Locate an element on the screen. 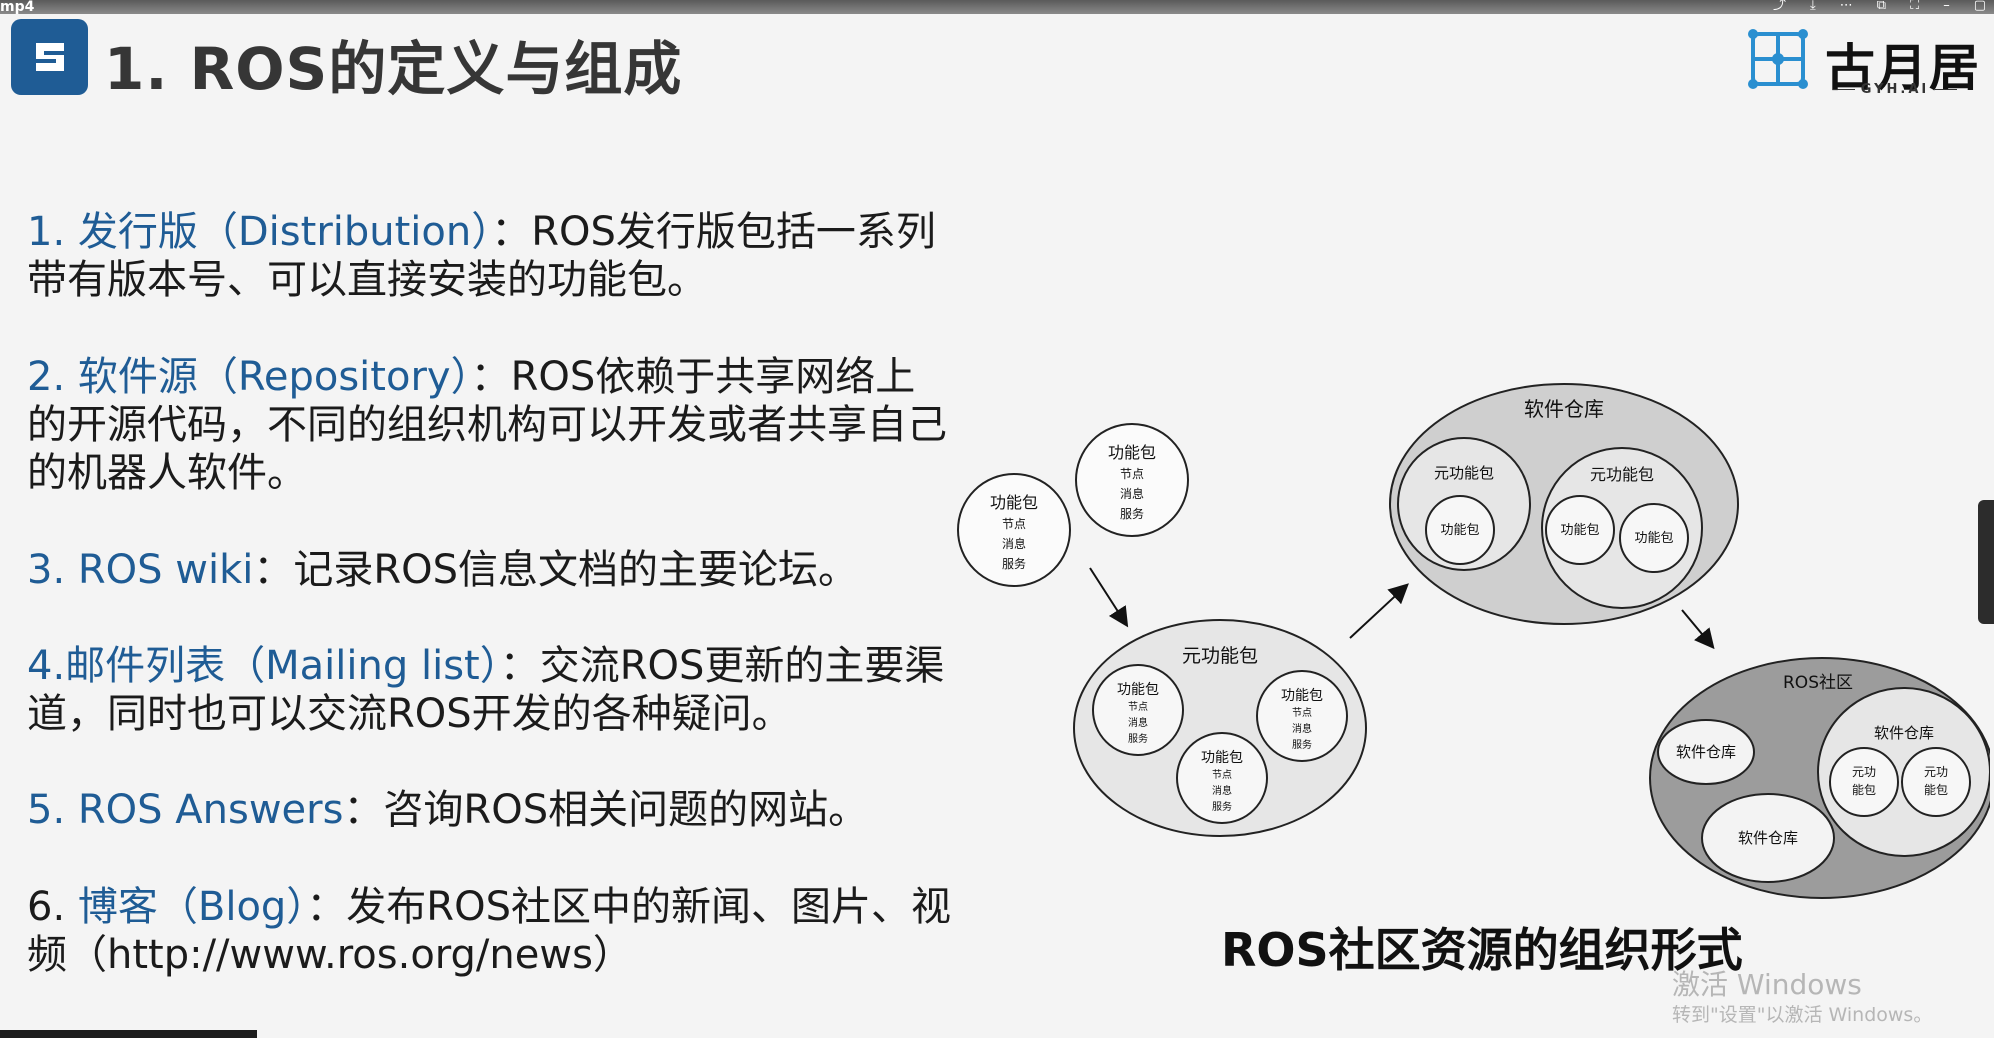  picture-in-picture-icon: ⧉ is located at coordinates (1881, 6).